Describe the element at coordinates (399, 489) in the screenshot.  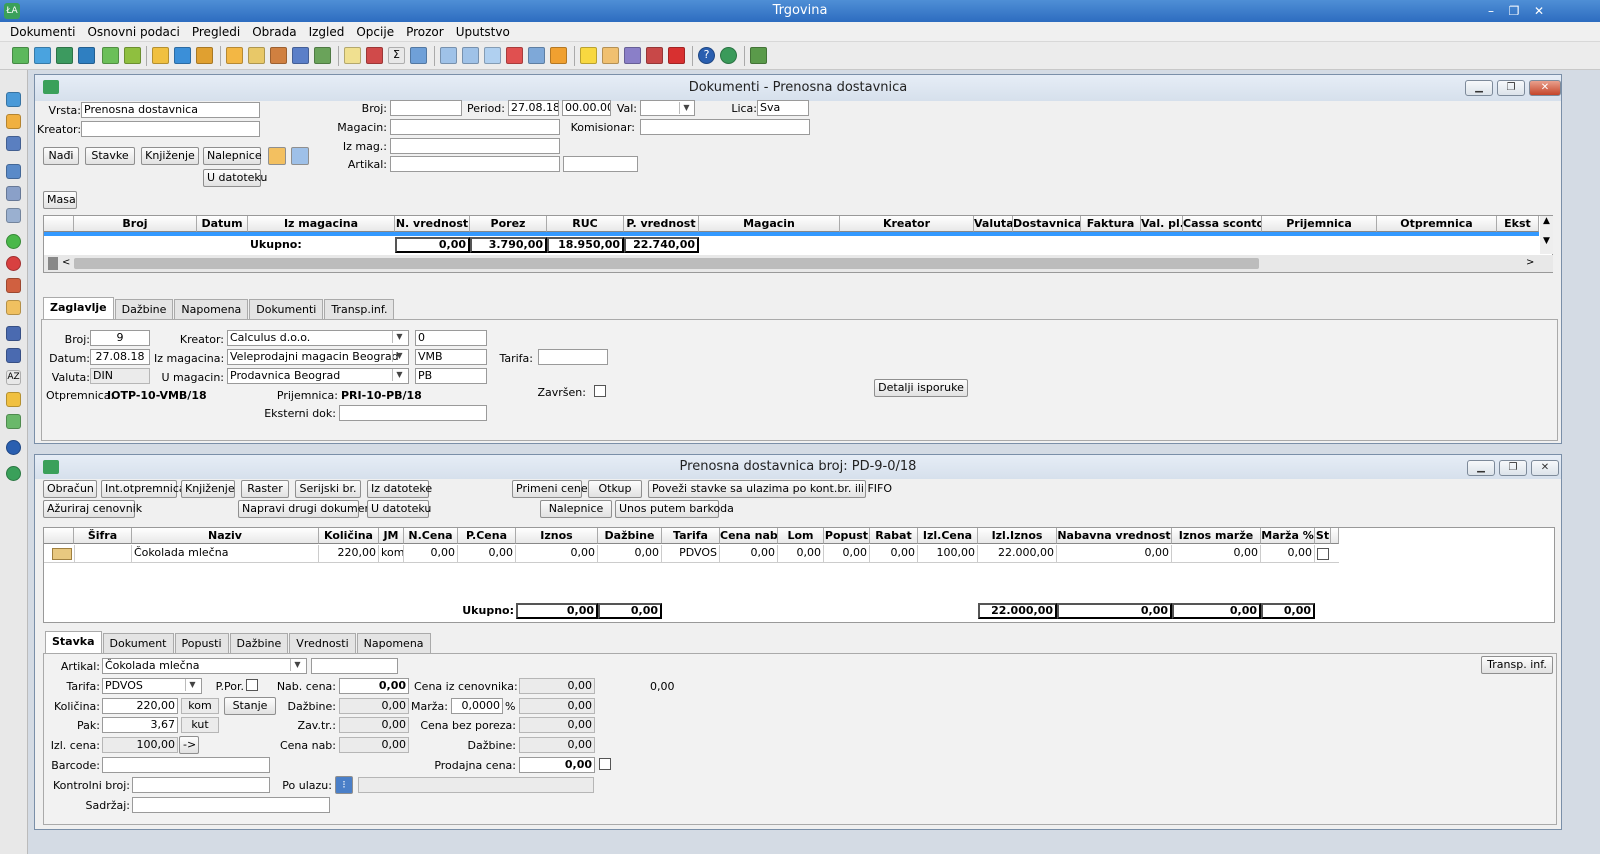
I see `iz-datoteke-button: Iz datoteke` at that location.